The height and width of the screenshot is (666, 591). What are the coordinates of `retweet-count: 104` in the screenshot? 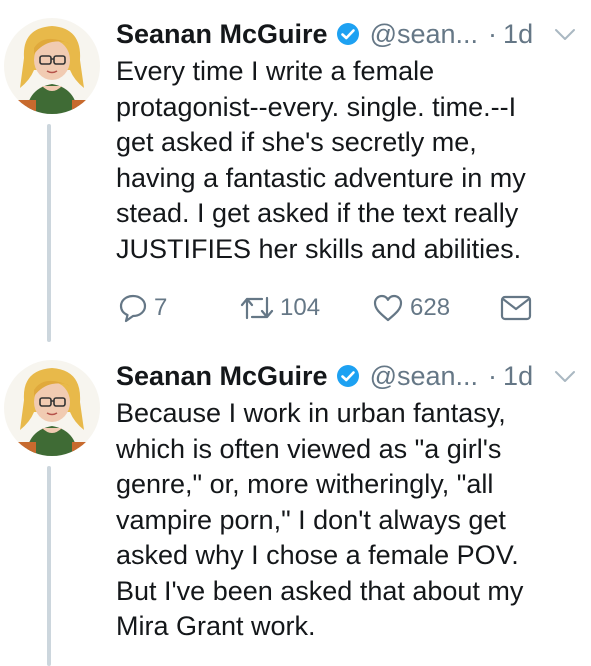 It's located at (300, 307).